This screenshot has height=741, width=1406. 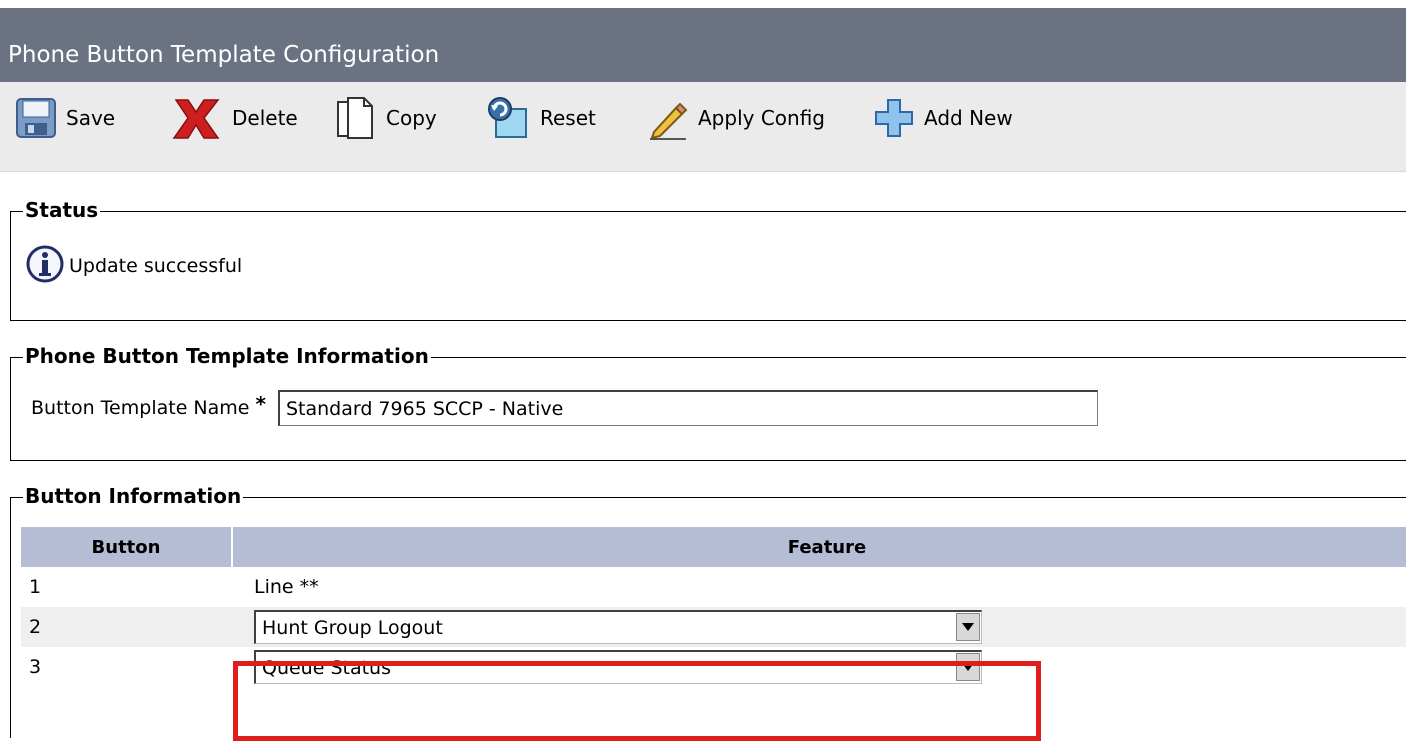 I want to click on save-button: Save, so click(x=64, y=118).